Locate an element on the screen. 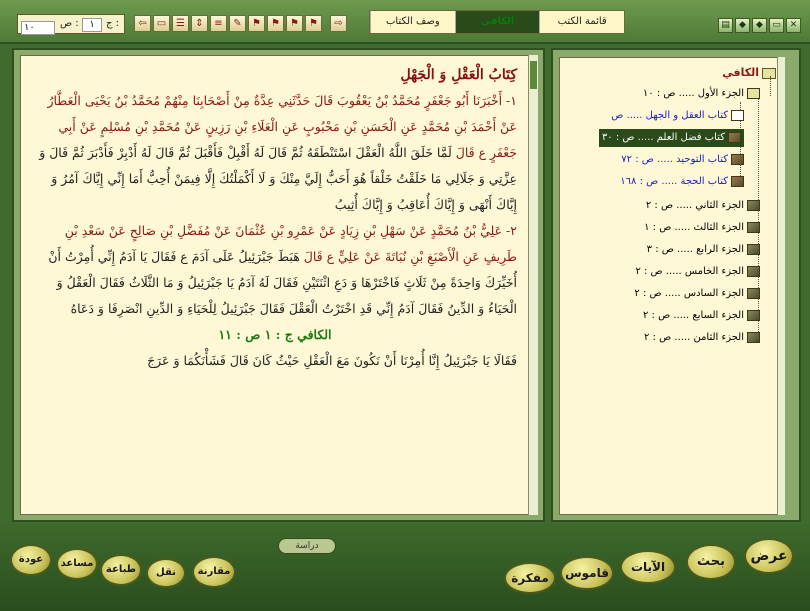 This screenshot has width=810, height=611. tree-item-vol2: الجزء الثاني ..... ص : ٢ is located at coordinates (703, 206).